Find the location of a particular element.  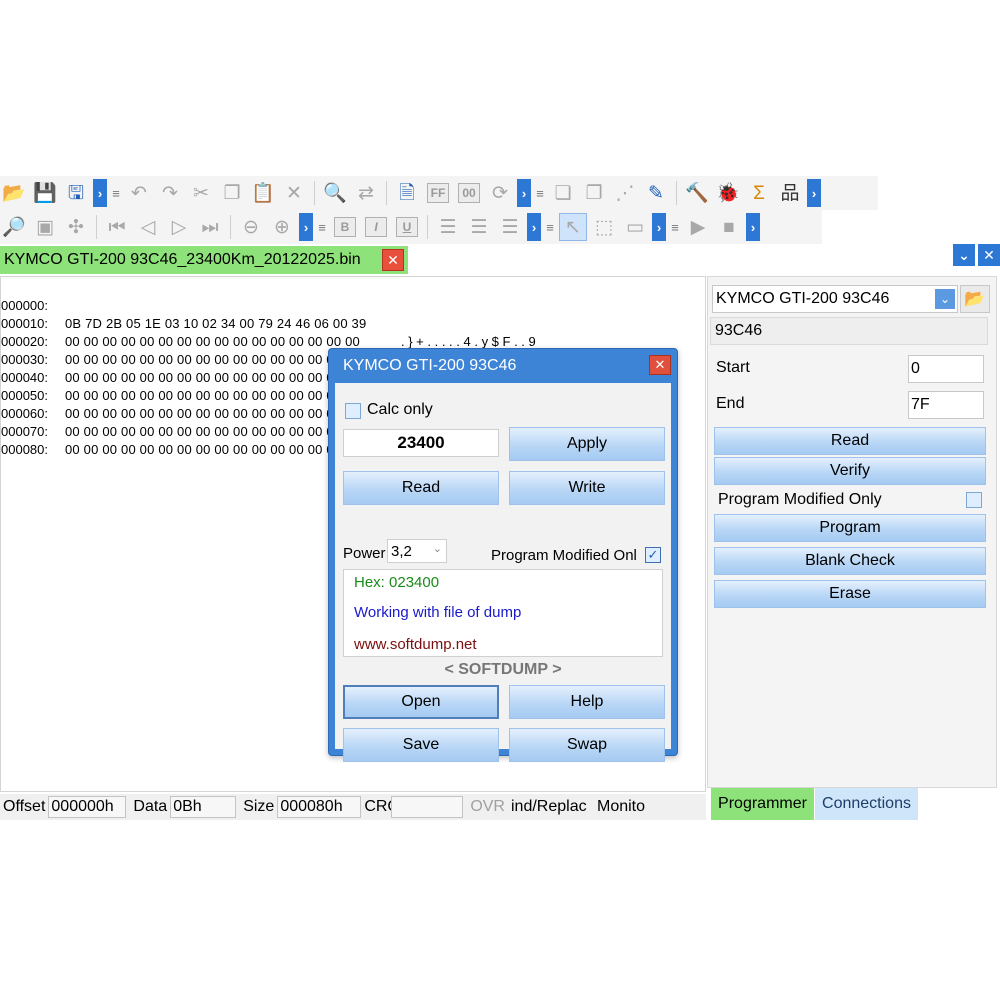

fill-00-icon: 00 is located at coordinates (469, 193).